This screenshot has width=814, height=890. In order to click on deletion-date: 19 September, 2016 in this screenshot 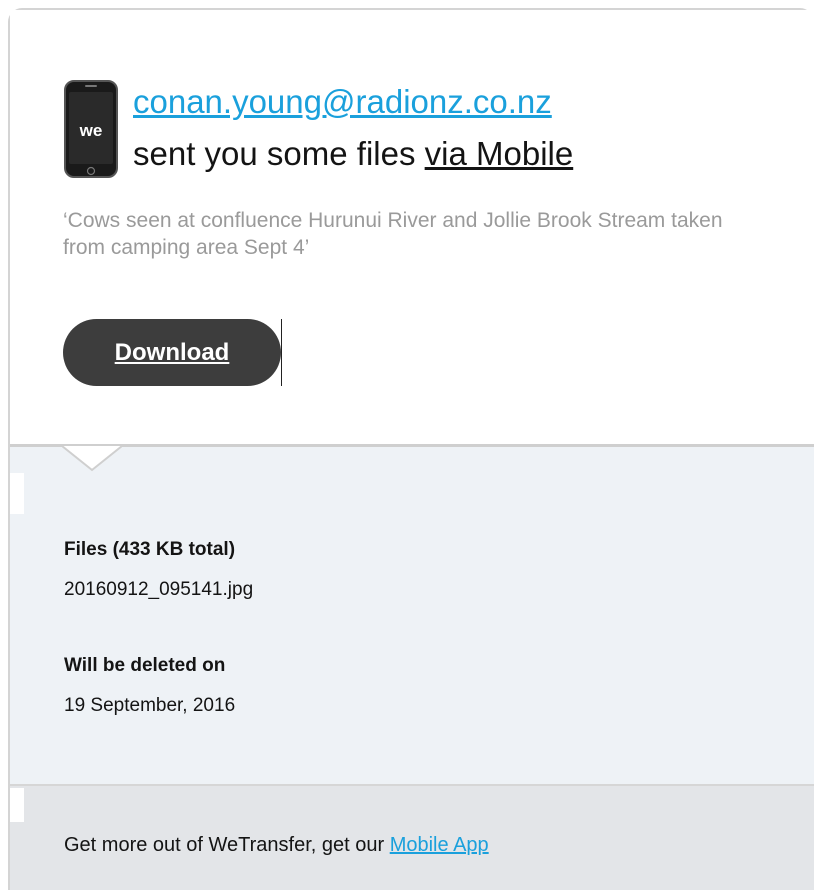, I will do `click(150, 705)`.